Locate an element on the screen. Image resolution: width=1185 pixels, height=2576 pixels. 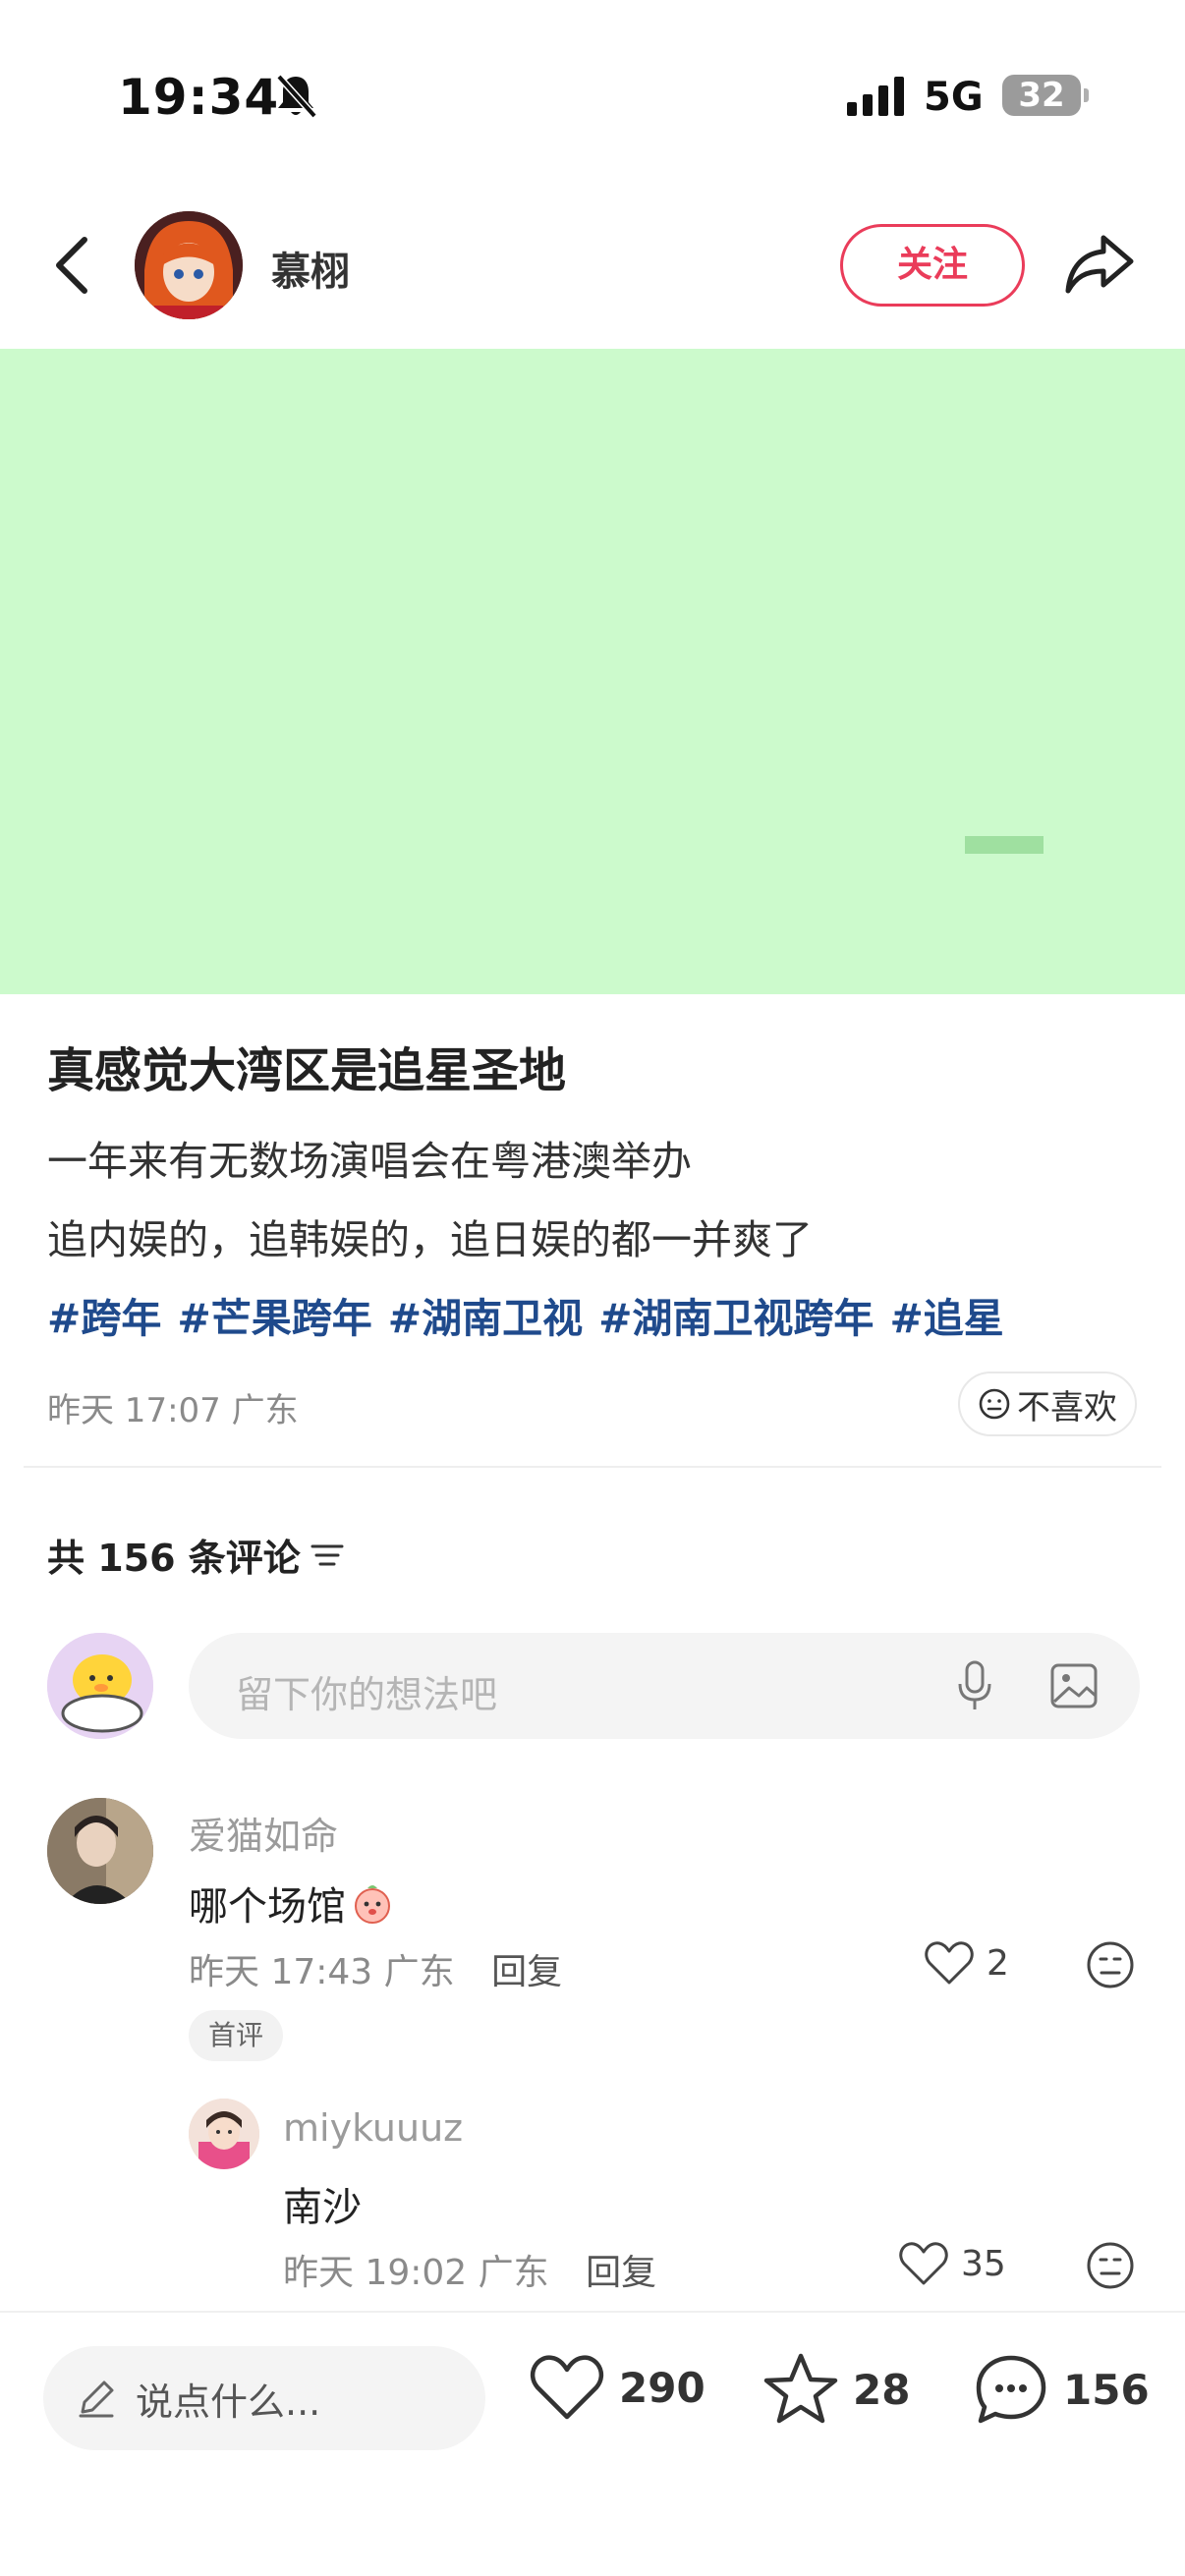
my-avatar is located at coordinates (100, 1686).